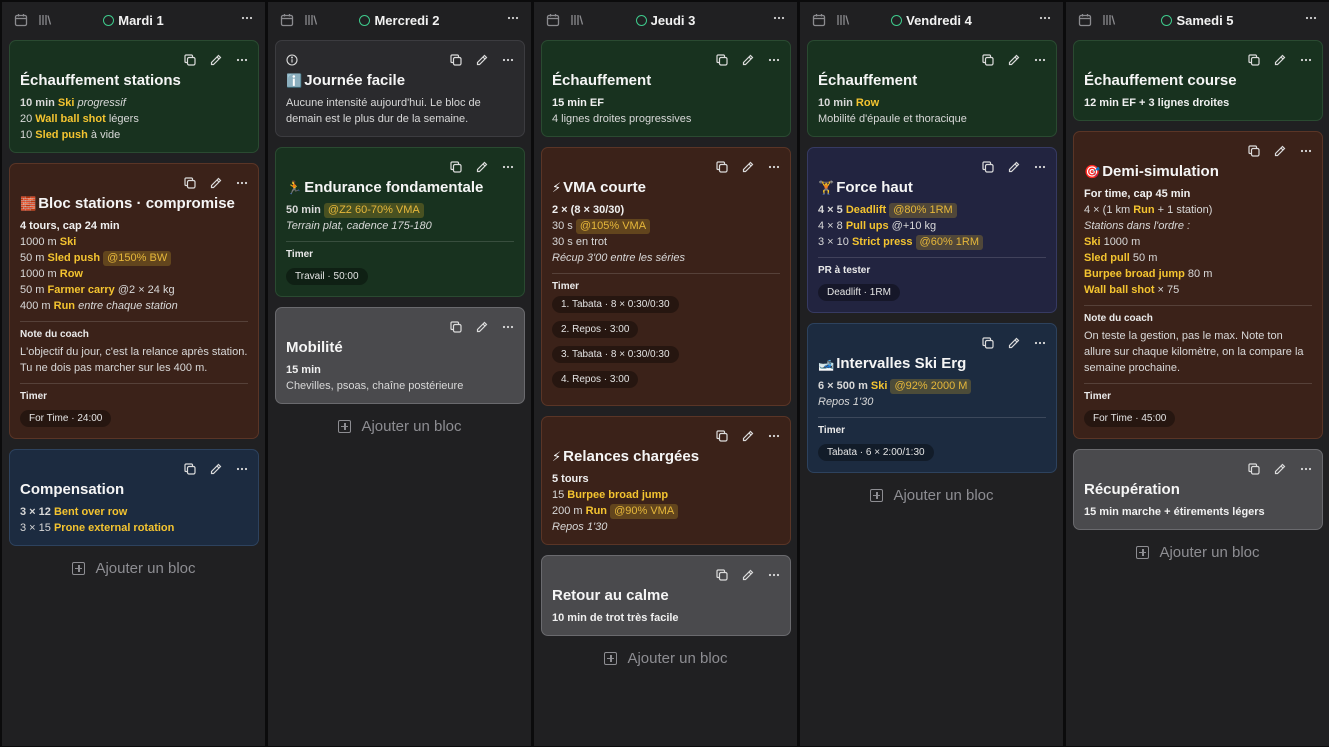  Describe the element at coordinates (327, 276) in the screenshot. I see `timer-pill: Travail · 50:00` at that location.